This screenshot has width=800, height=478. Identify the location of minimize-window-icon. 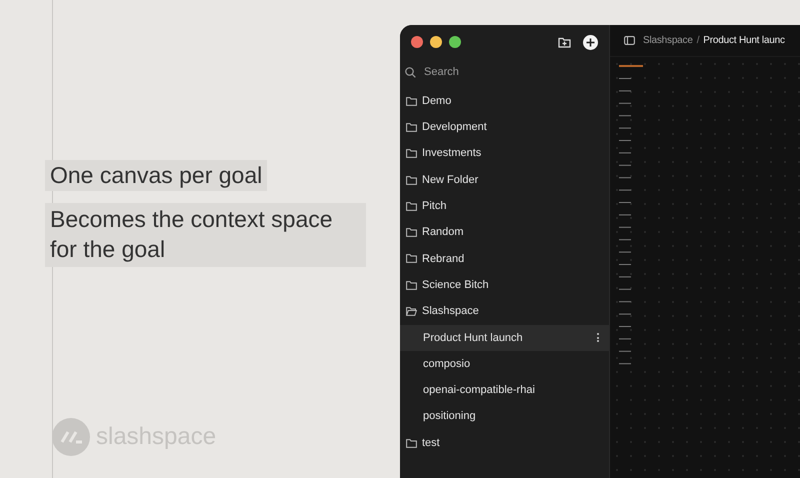
(436, 42).